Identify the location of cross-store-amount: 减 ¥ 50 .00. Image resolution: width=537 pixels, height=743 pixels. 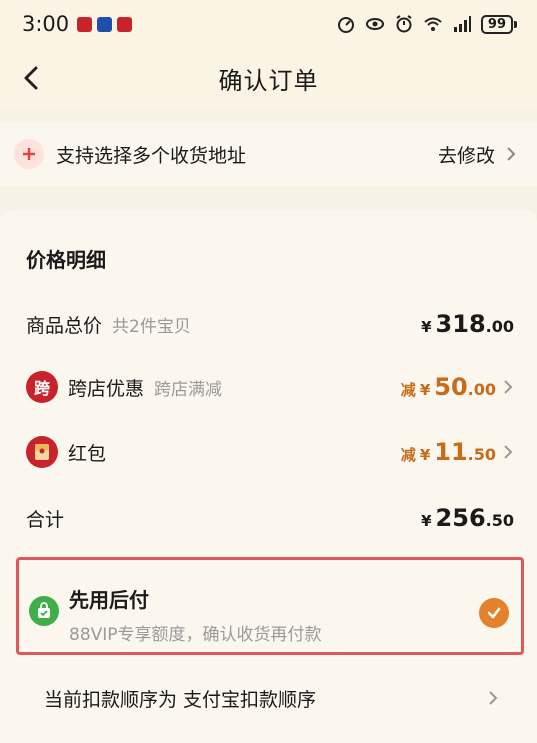
(457, 387).